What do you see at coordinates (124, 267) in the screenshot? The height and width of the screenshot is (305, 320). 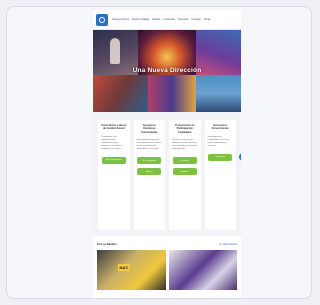 I see `news-card-label: NAC` at bounding box center [124, 267].